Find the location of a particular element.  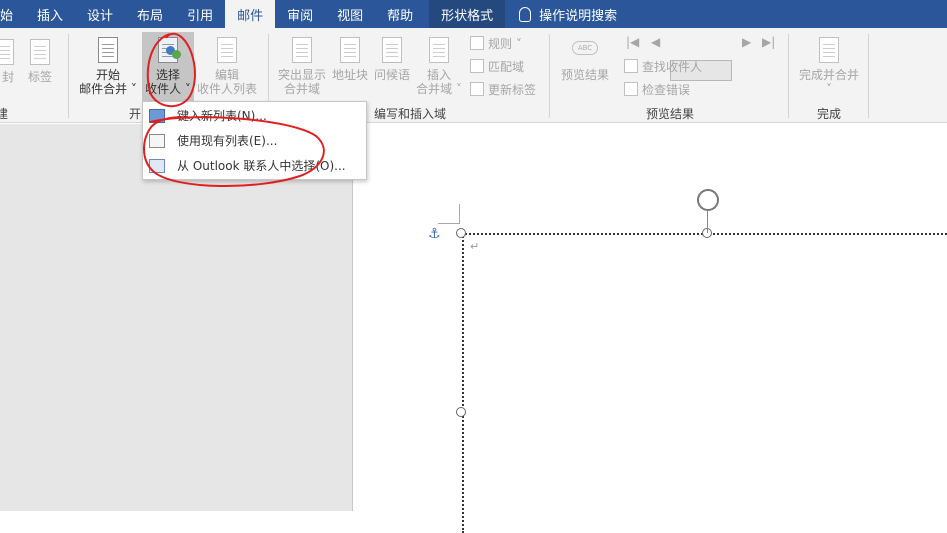

tab-help: 帮助 is located at coordinates (400, 14).